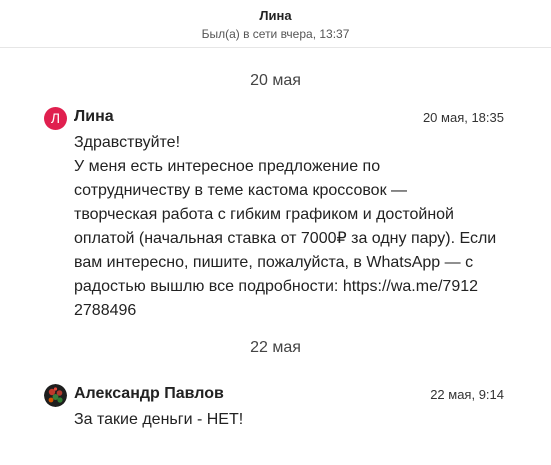  Describe the element at coordinates (149, 394) in the screenshot. I see `sender-name: Александр Павлов` at that location.